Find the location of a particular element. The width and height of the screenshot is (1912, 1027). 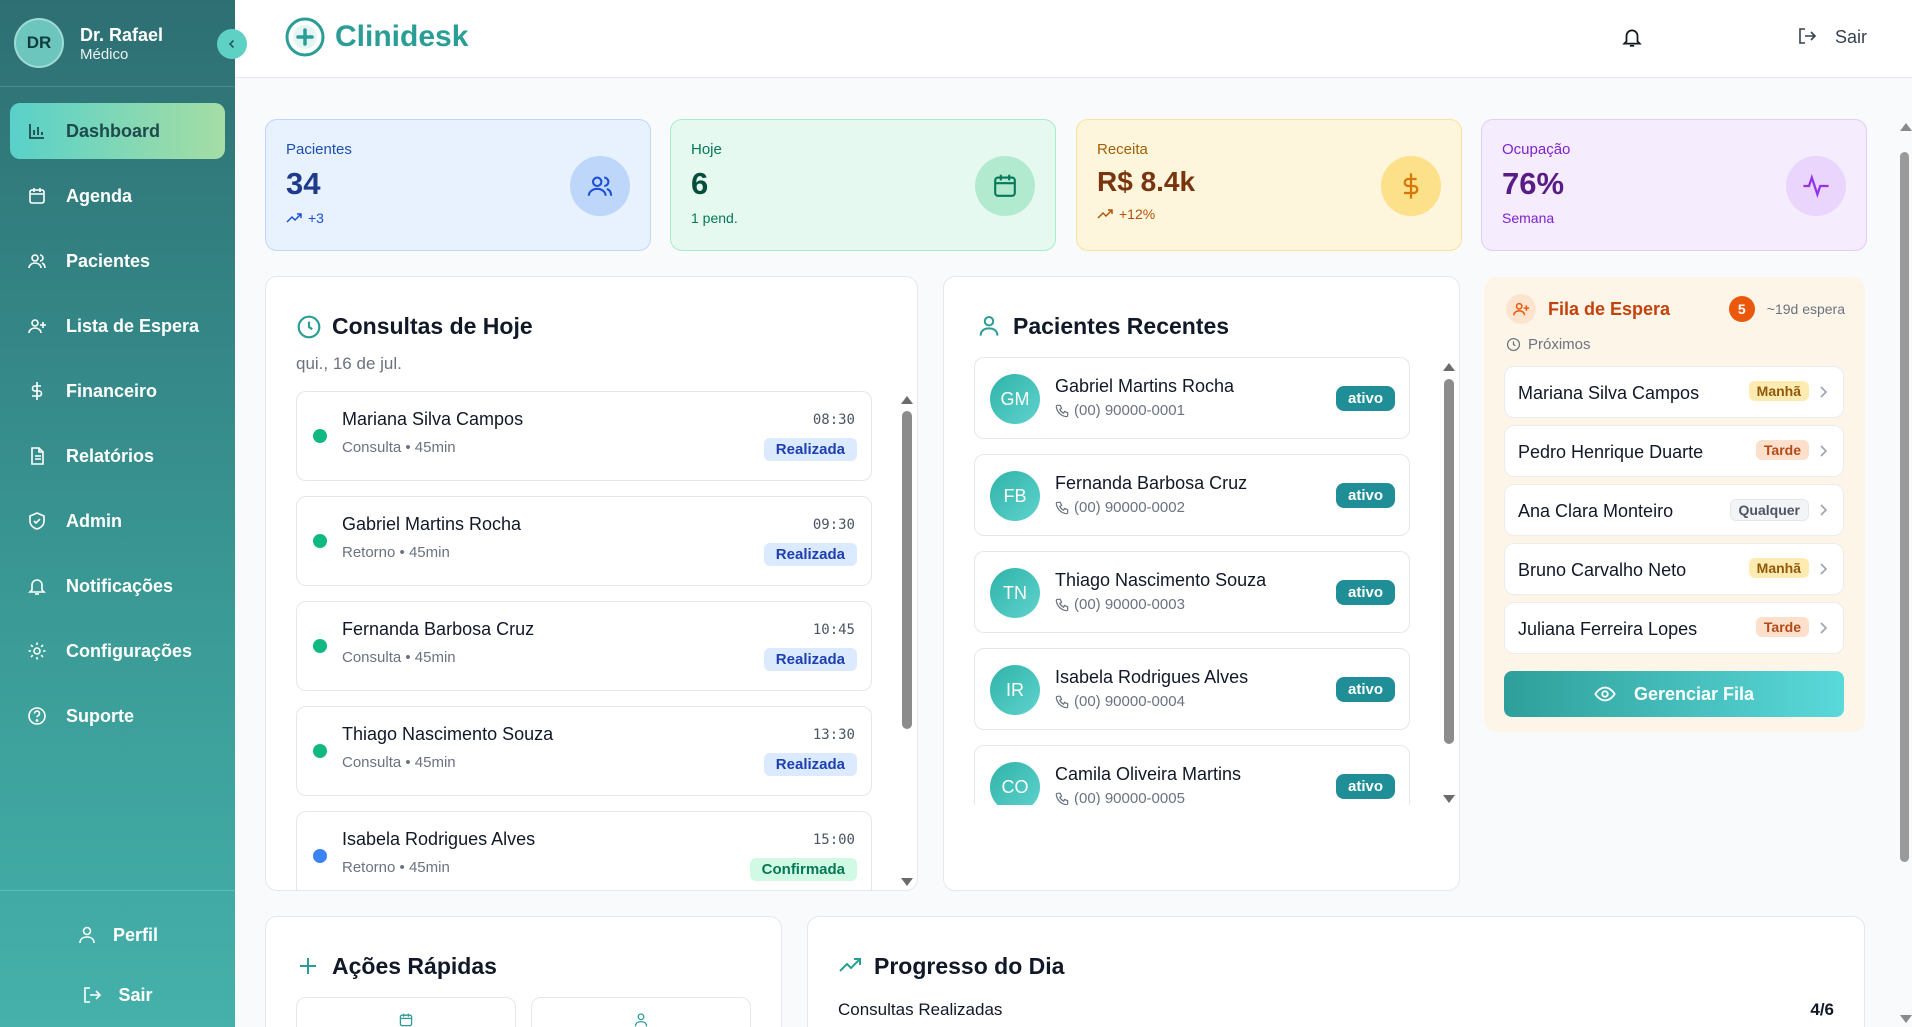

appointment-time: 15:00 is located at coordinates (833, 840).